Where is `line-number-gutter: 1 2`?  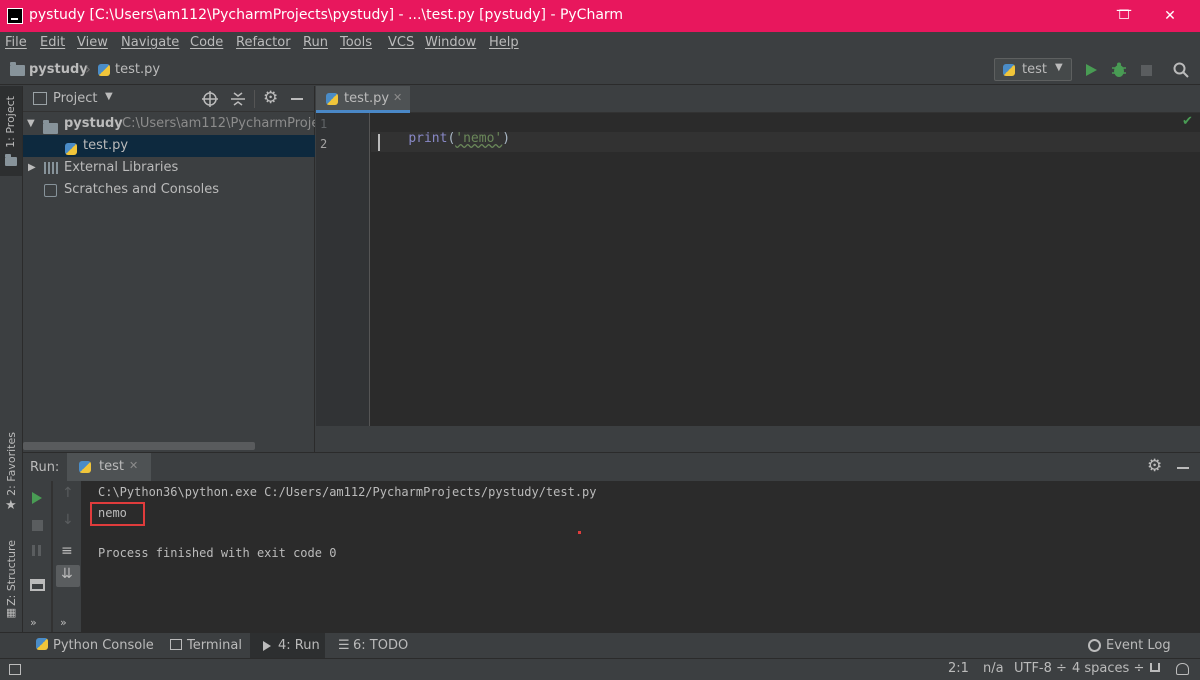
line-number-gutter: 1 2 is located at coordinates (343, 269).